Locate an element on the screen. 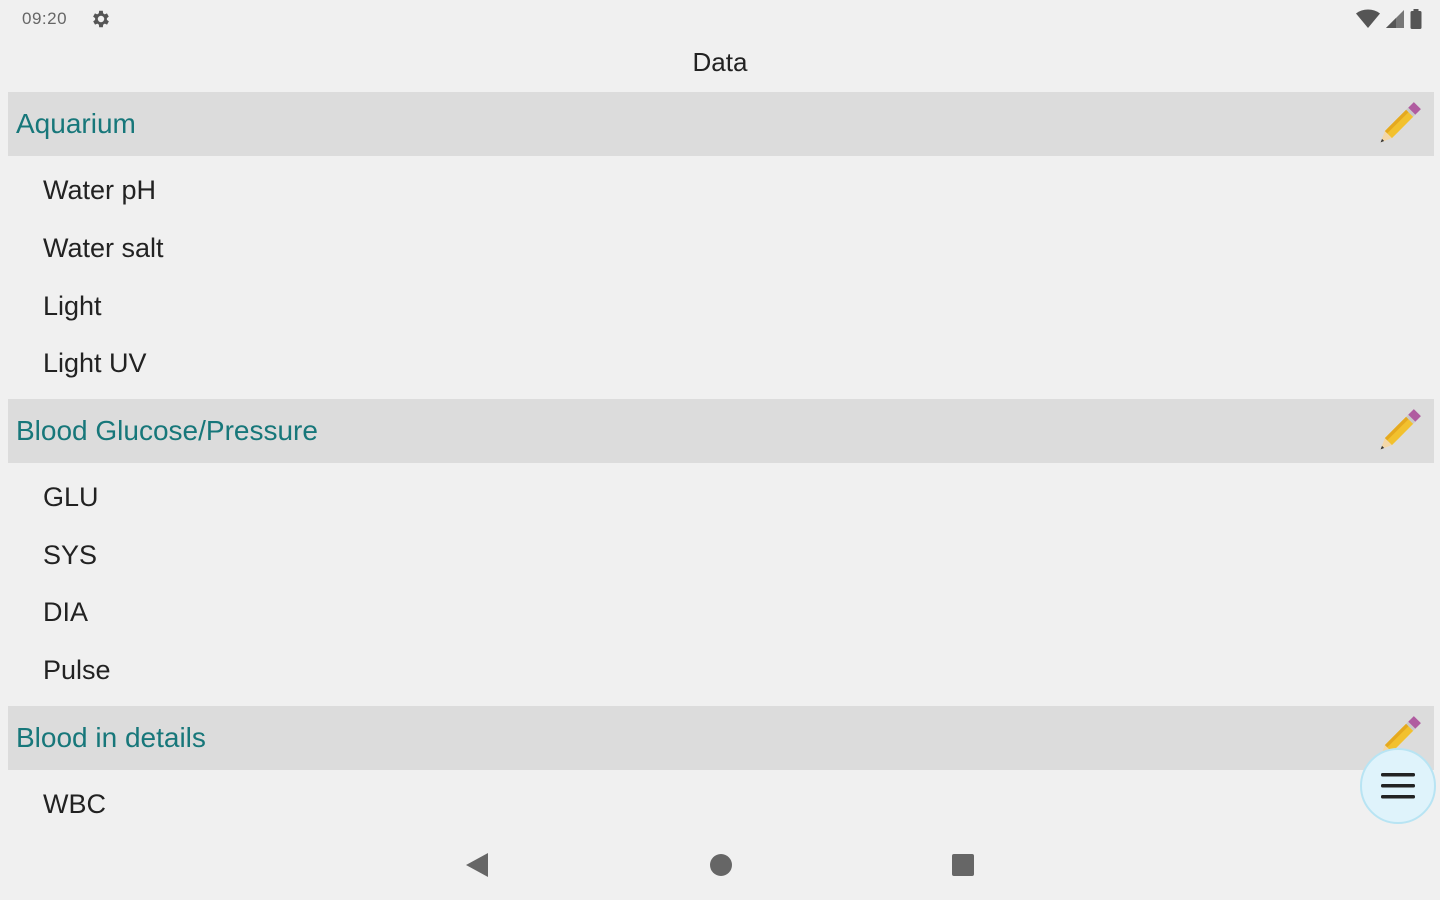  menu-icon is located at coordinates (1398, 786).